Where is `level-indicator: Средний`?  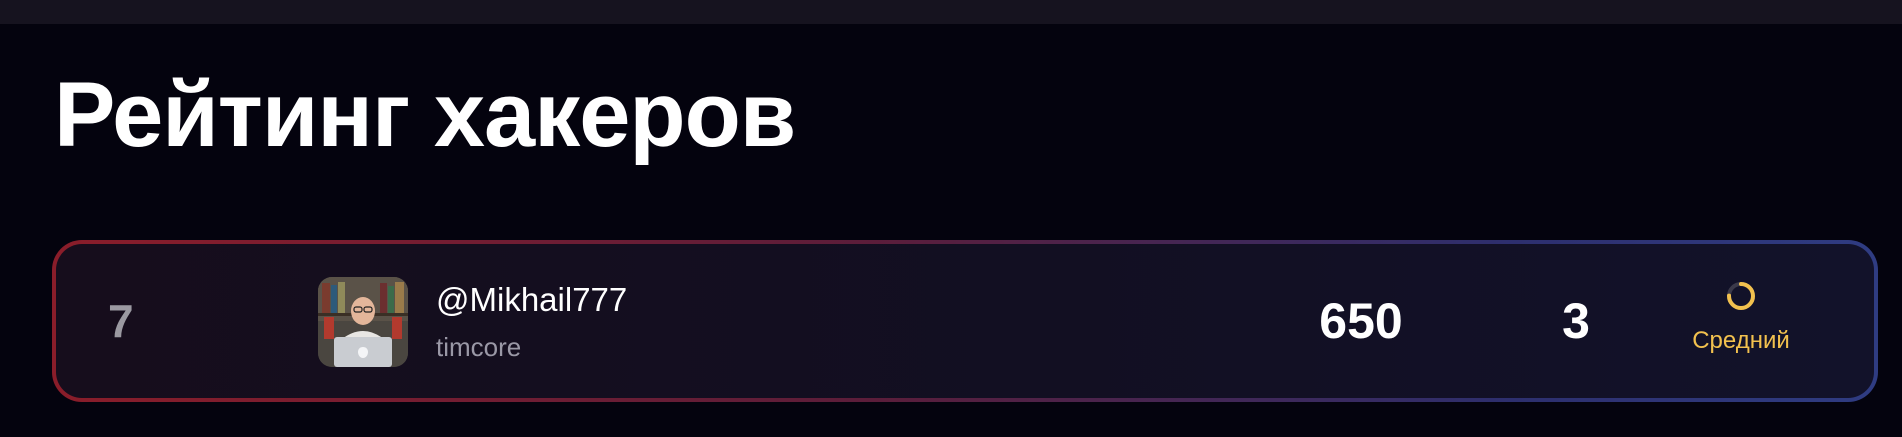 level-indicator: Средний is located at coordinates (1741, 325).